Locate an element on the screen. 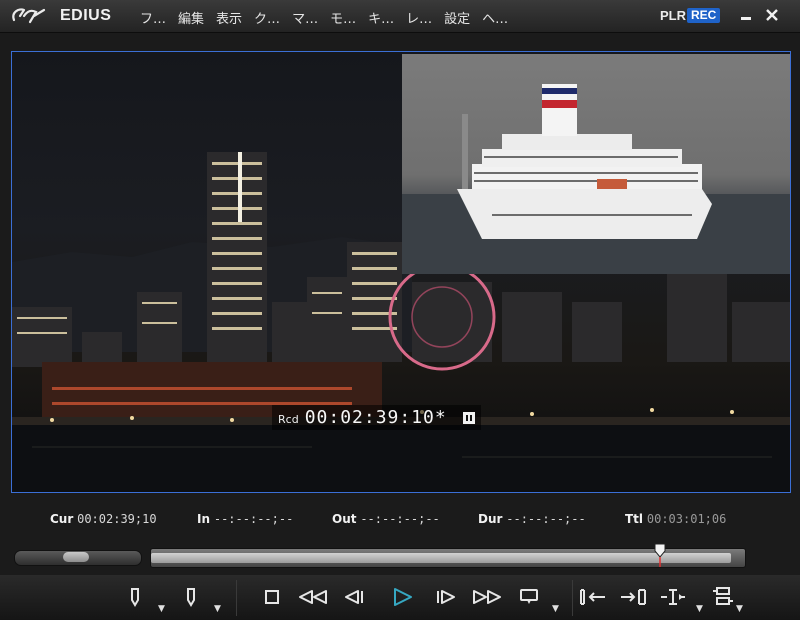  loop-dropdown-icon: ▼ is located at coordinates (555, 609).